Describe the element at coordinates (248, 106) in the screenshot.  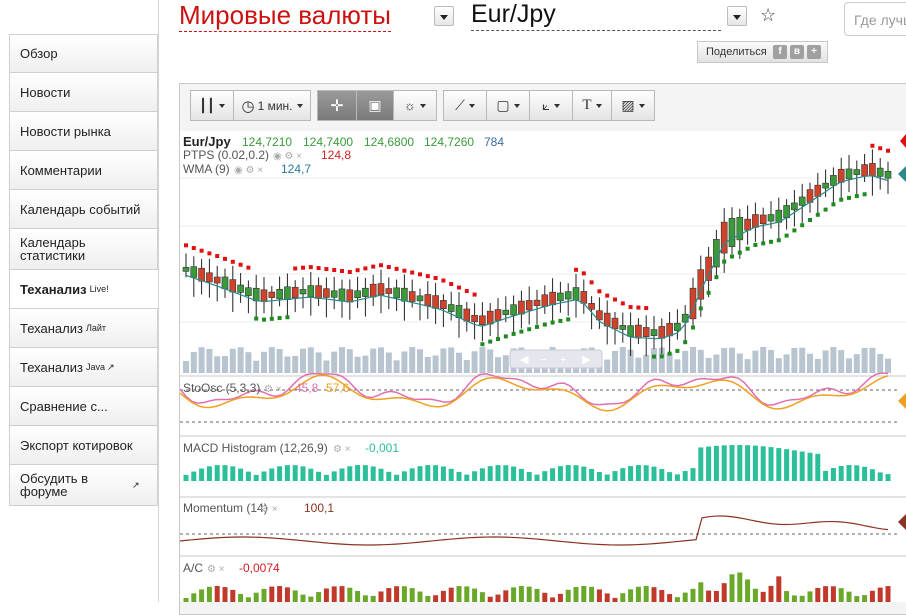
I see `clock-icon: ◷` at that location.